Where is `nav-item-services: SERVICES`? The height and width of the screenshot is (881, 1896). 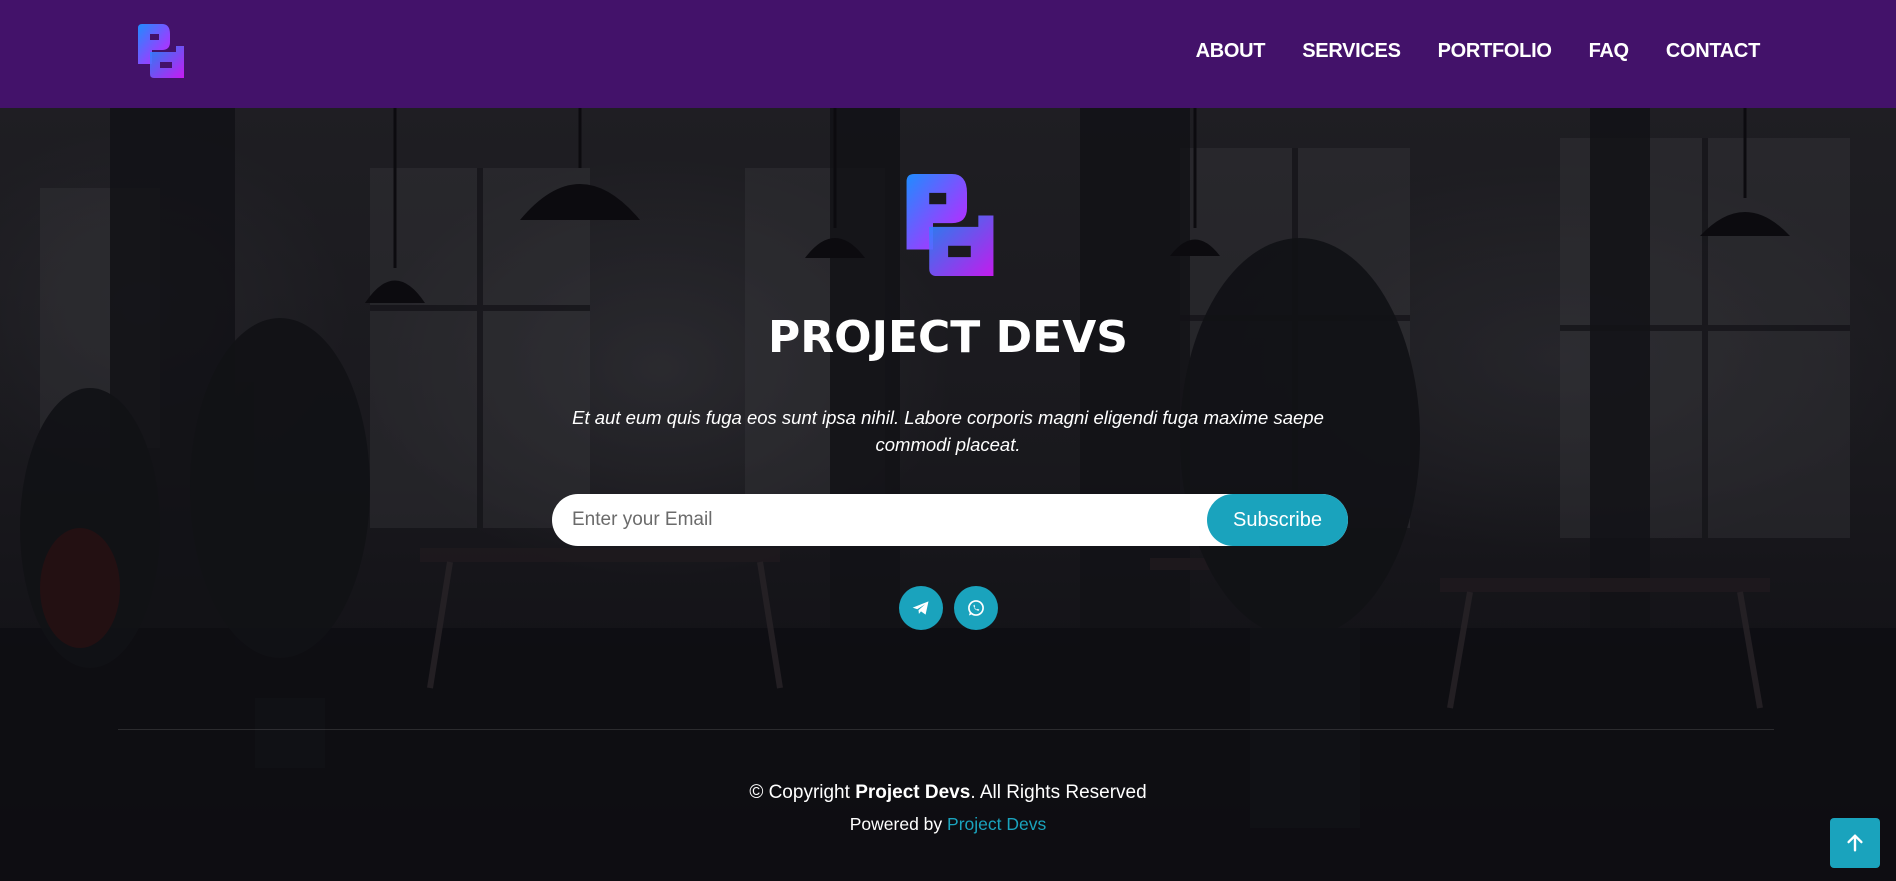 nav-item-services: SERVICES is located at coordinates (1351, 51).